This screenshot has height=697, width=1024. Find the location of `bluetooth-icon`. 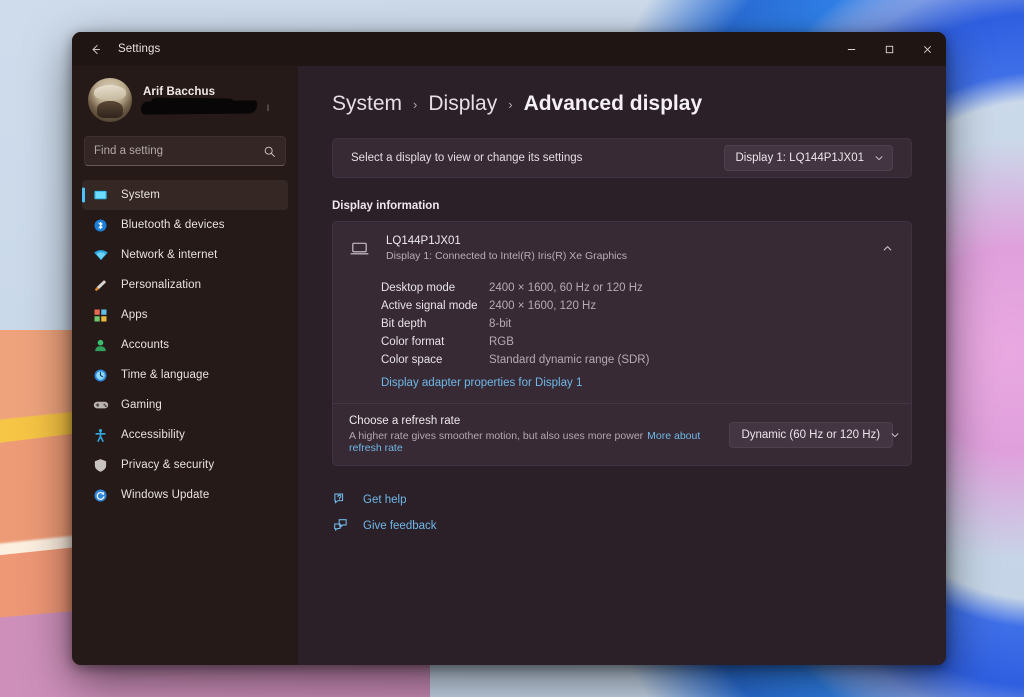

bluetooth-icon is located at coordinates (100, 225).